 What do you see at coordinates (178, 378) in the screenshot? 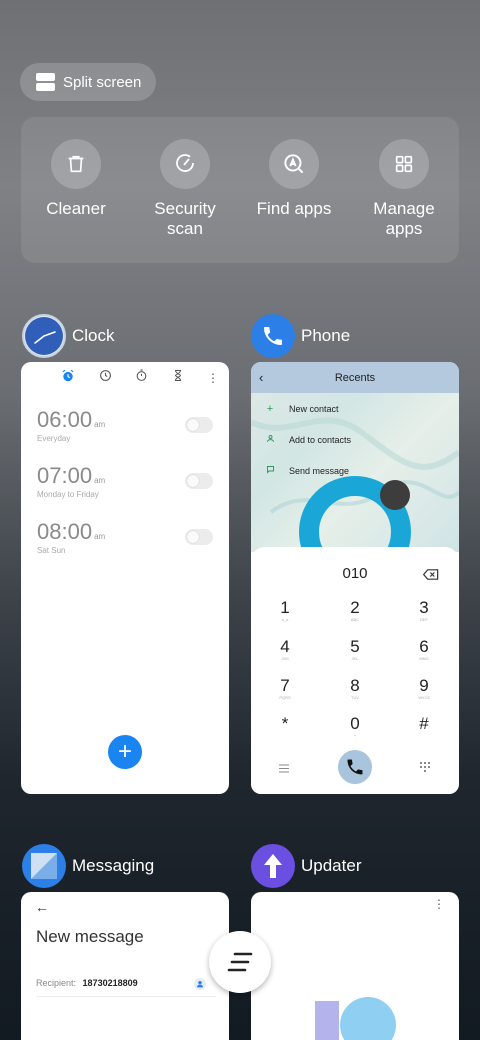
I see `timer-tab-icon` at bounding box center [178, 378].